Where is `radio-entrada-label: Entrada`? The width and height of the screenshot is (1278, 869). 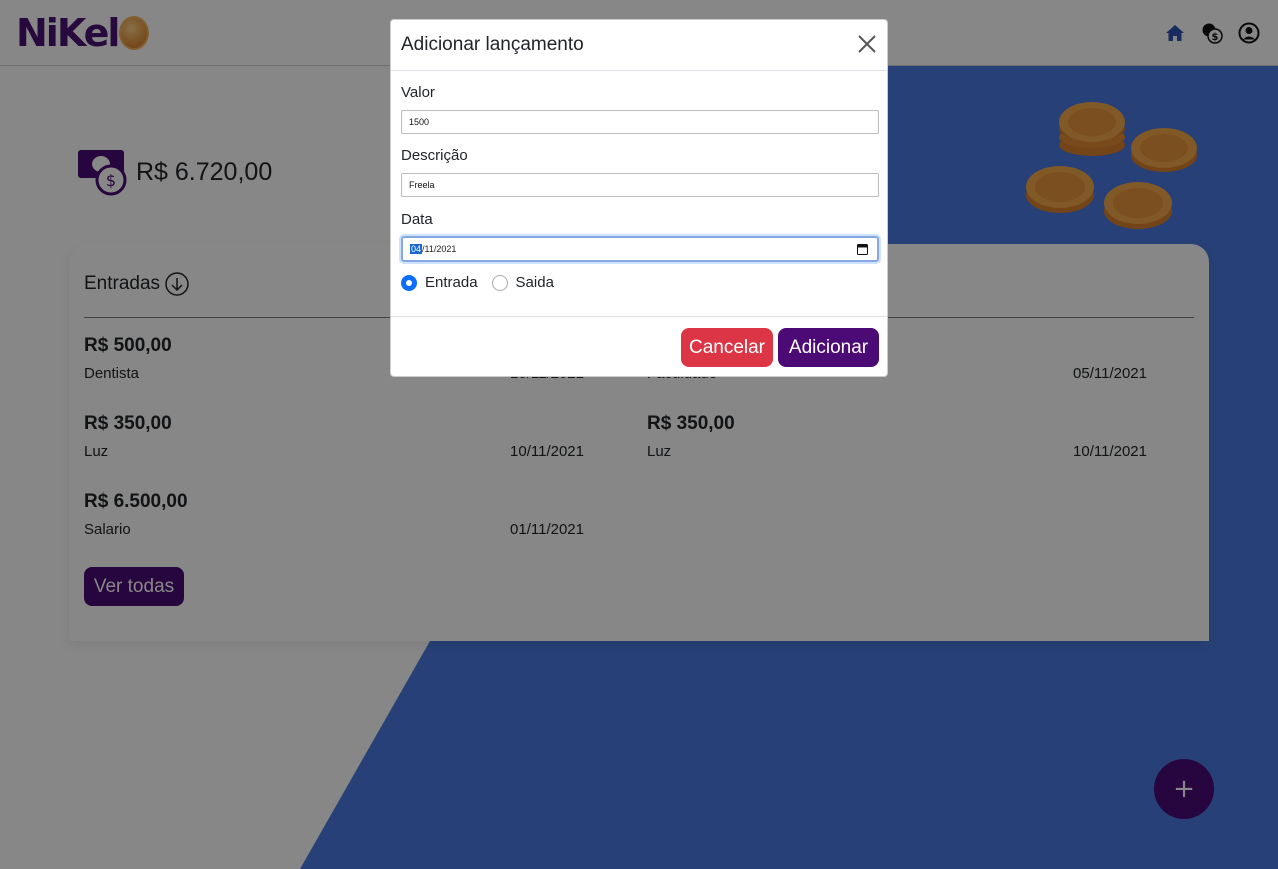 radio-entrada-label: Entrada is located at coordinates (451, 282).